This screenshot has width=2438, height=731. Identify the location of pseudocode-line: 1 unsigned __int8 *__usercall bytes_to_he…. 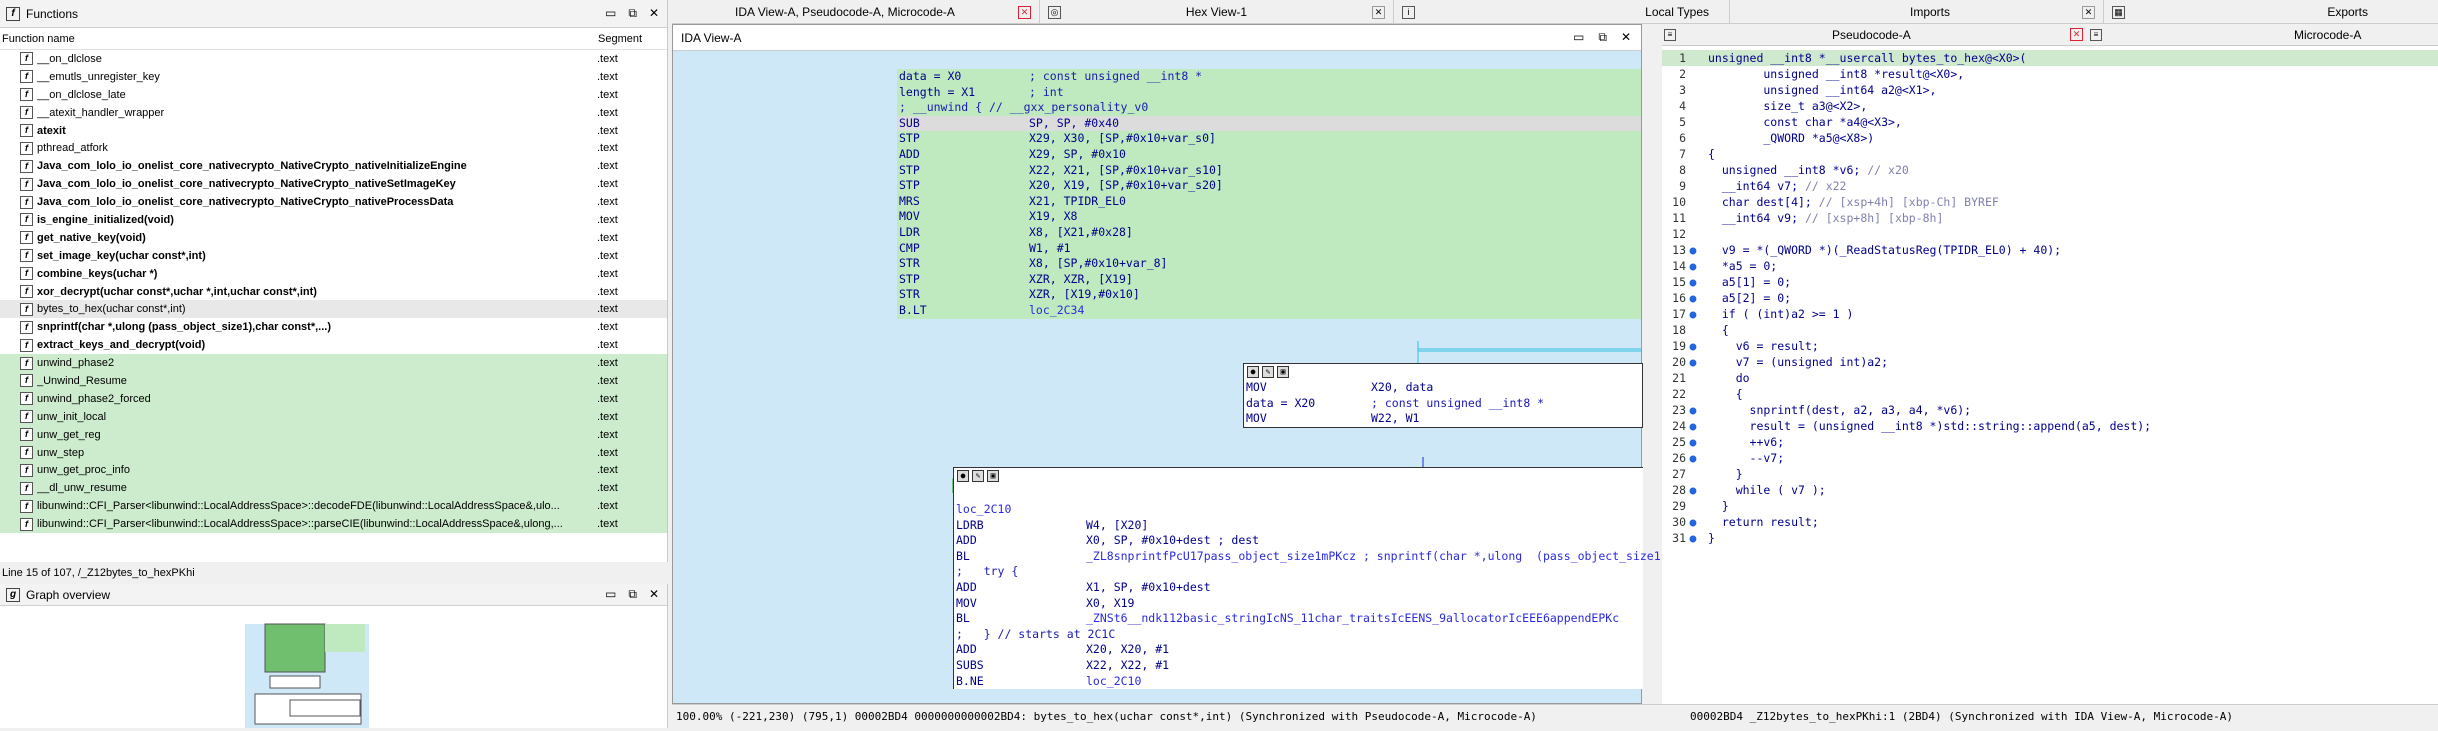
(2050, 58).